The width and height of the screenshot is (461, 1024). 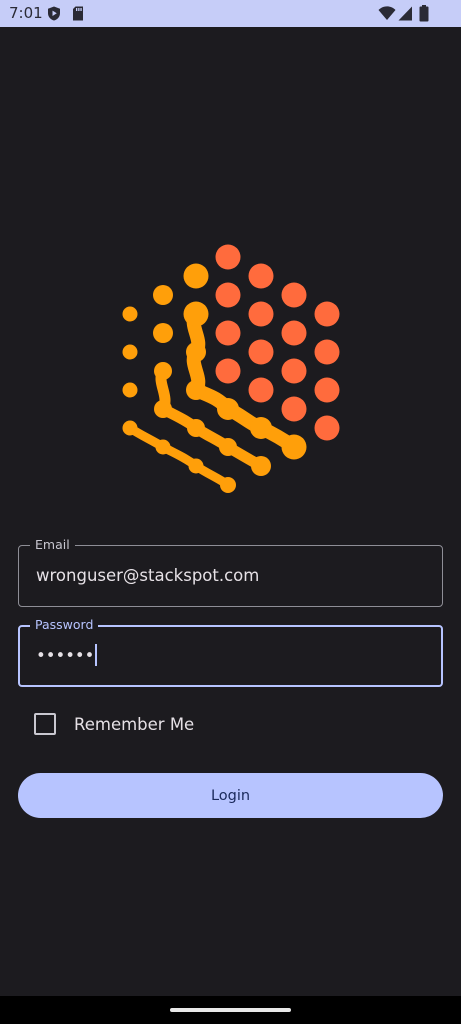 I want to click on password-input: ••••••, so click(x=67, y=656).